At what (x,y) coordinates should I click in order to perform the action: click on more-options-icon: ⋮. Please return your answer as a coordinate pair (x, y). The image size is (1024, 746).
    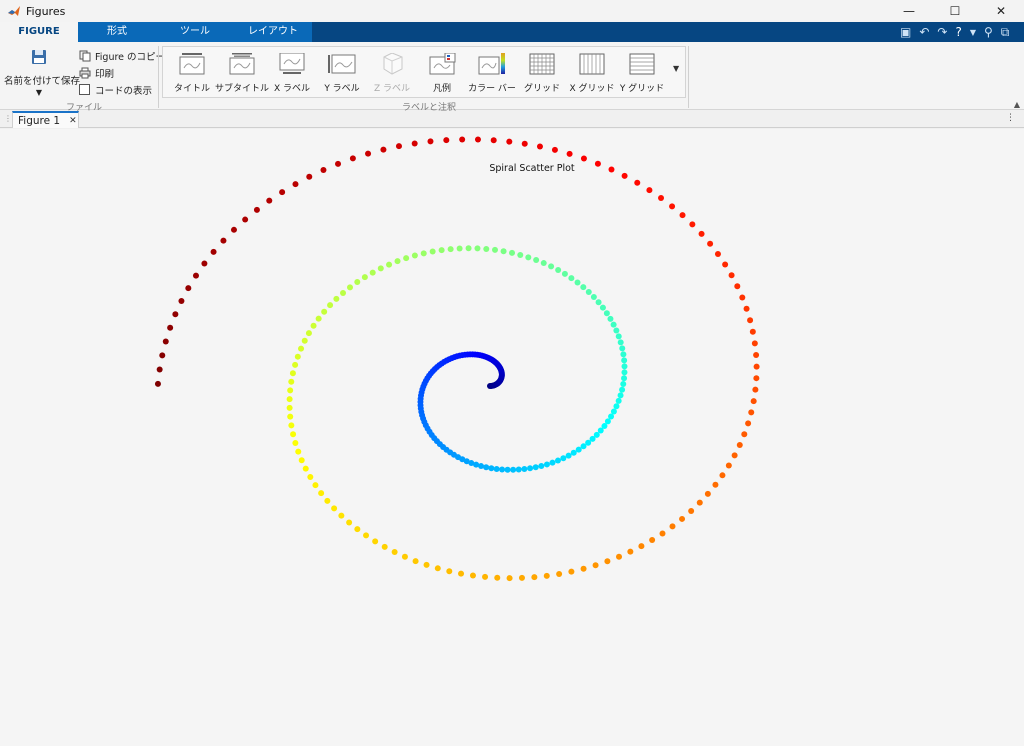
    Looking at the image, I should click on (1010, 118).